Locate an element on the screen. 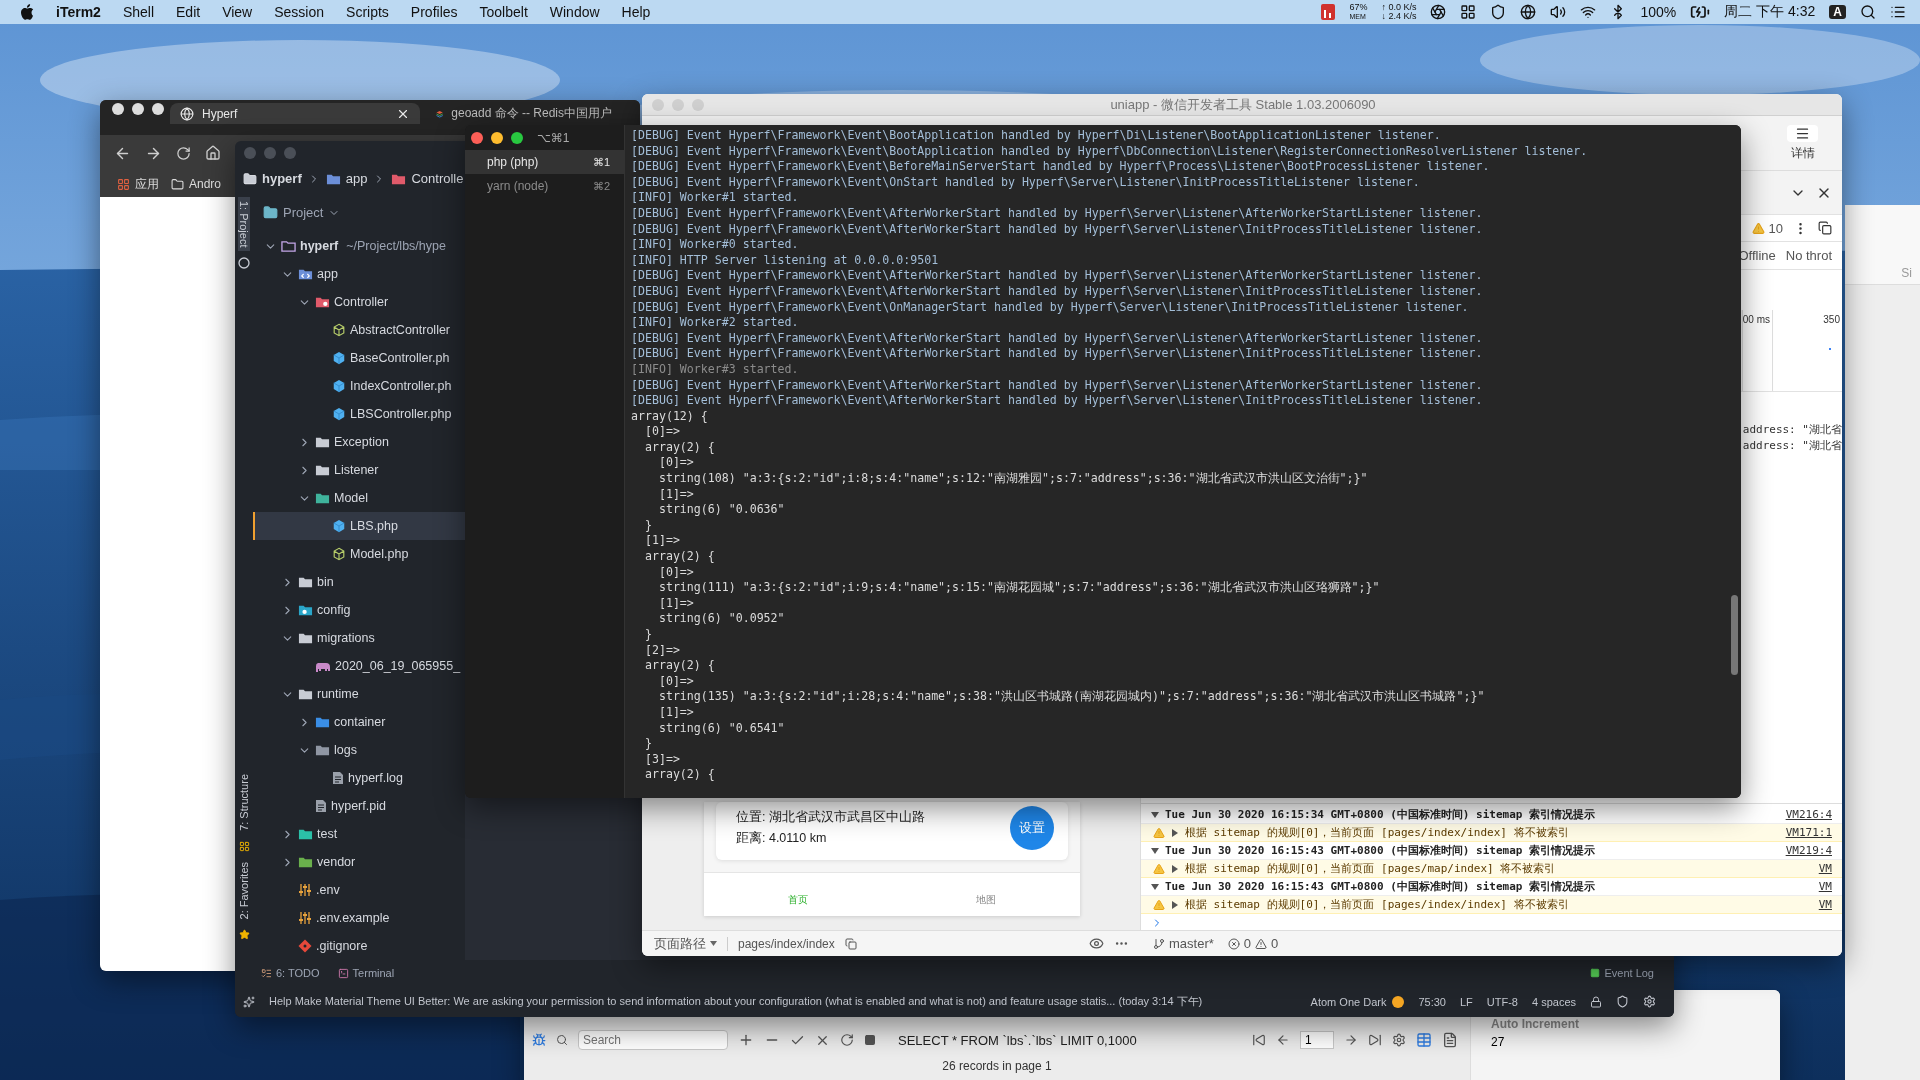 The height and width of the screenshot is (1080, 1920). browser-tab: geoadd 命令 -- Redis中国用户 is located at coordinates (524, 113).